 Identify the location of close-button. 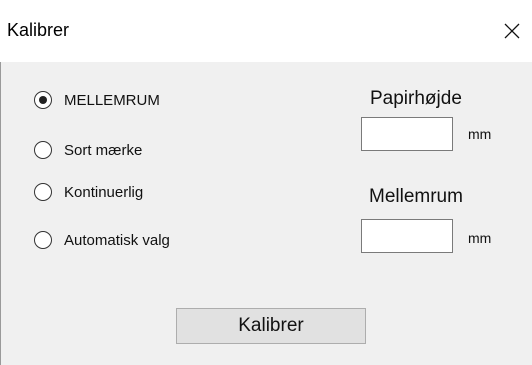
(512, 31).